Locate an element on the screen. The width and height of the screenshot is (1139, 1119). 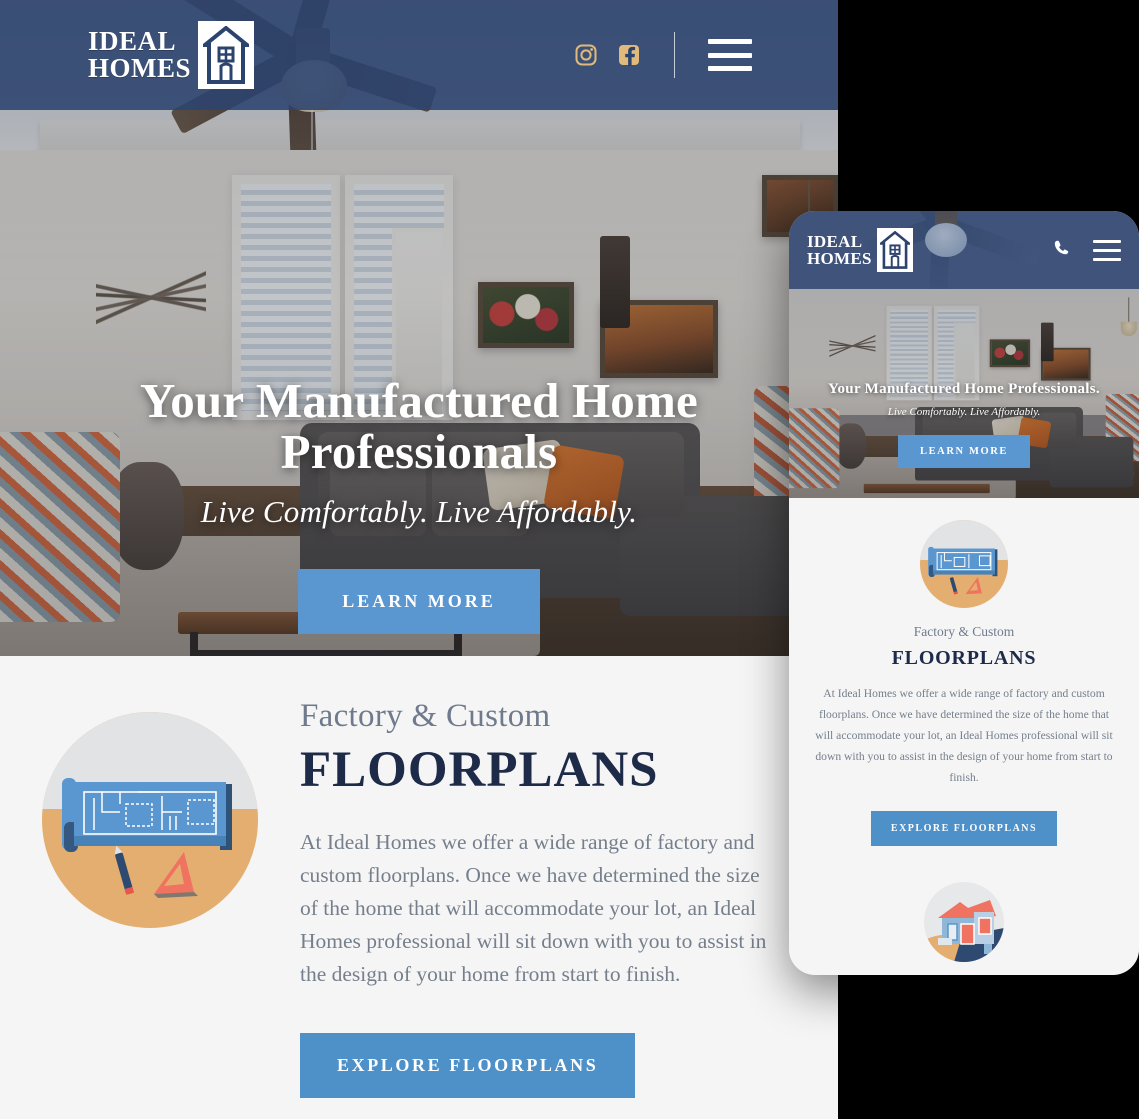
mobile-floorplans-headline: FLOORPLANS is located at coordinates (964, 658).